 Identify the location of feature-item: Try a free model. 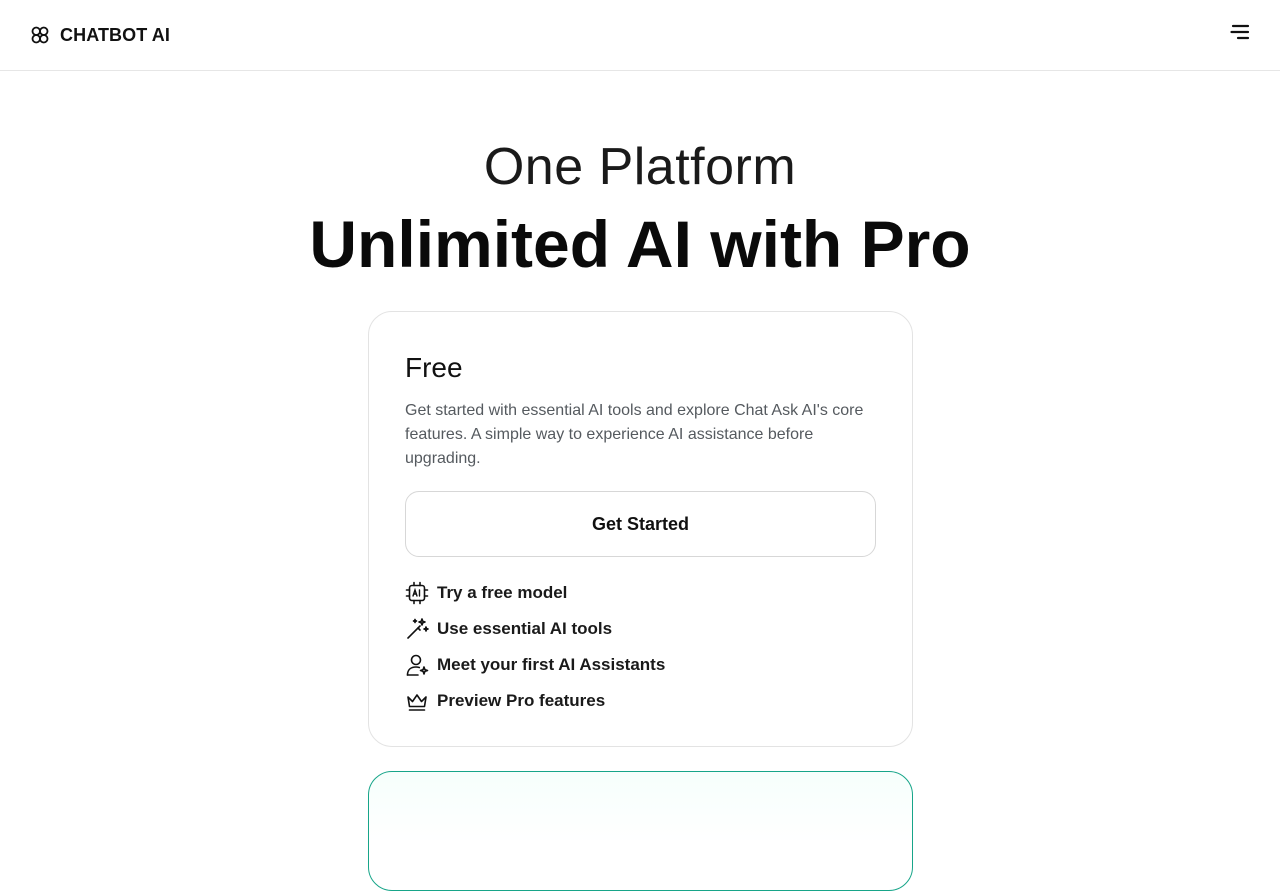
(640, 593).